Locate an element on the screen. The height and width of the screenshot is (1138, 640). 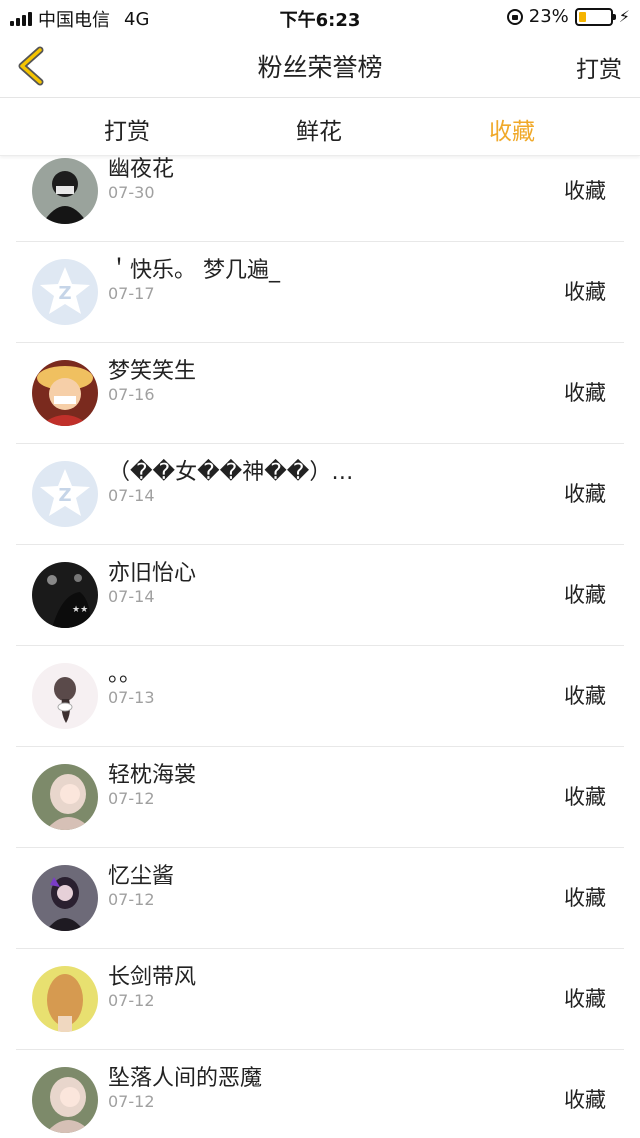
fan-date: 07-16 is located at coordinates (131, 394).